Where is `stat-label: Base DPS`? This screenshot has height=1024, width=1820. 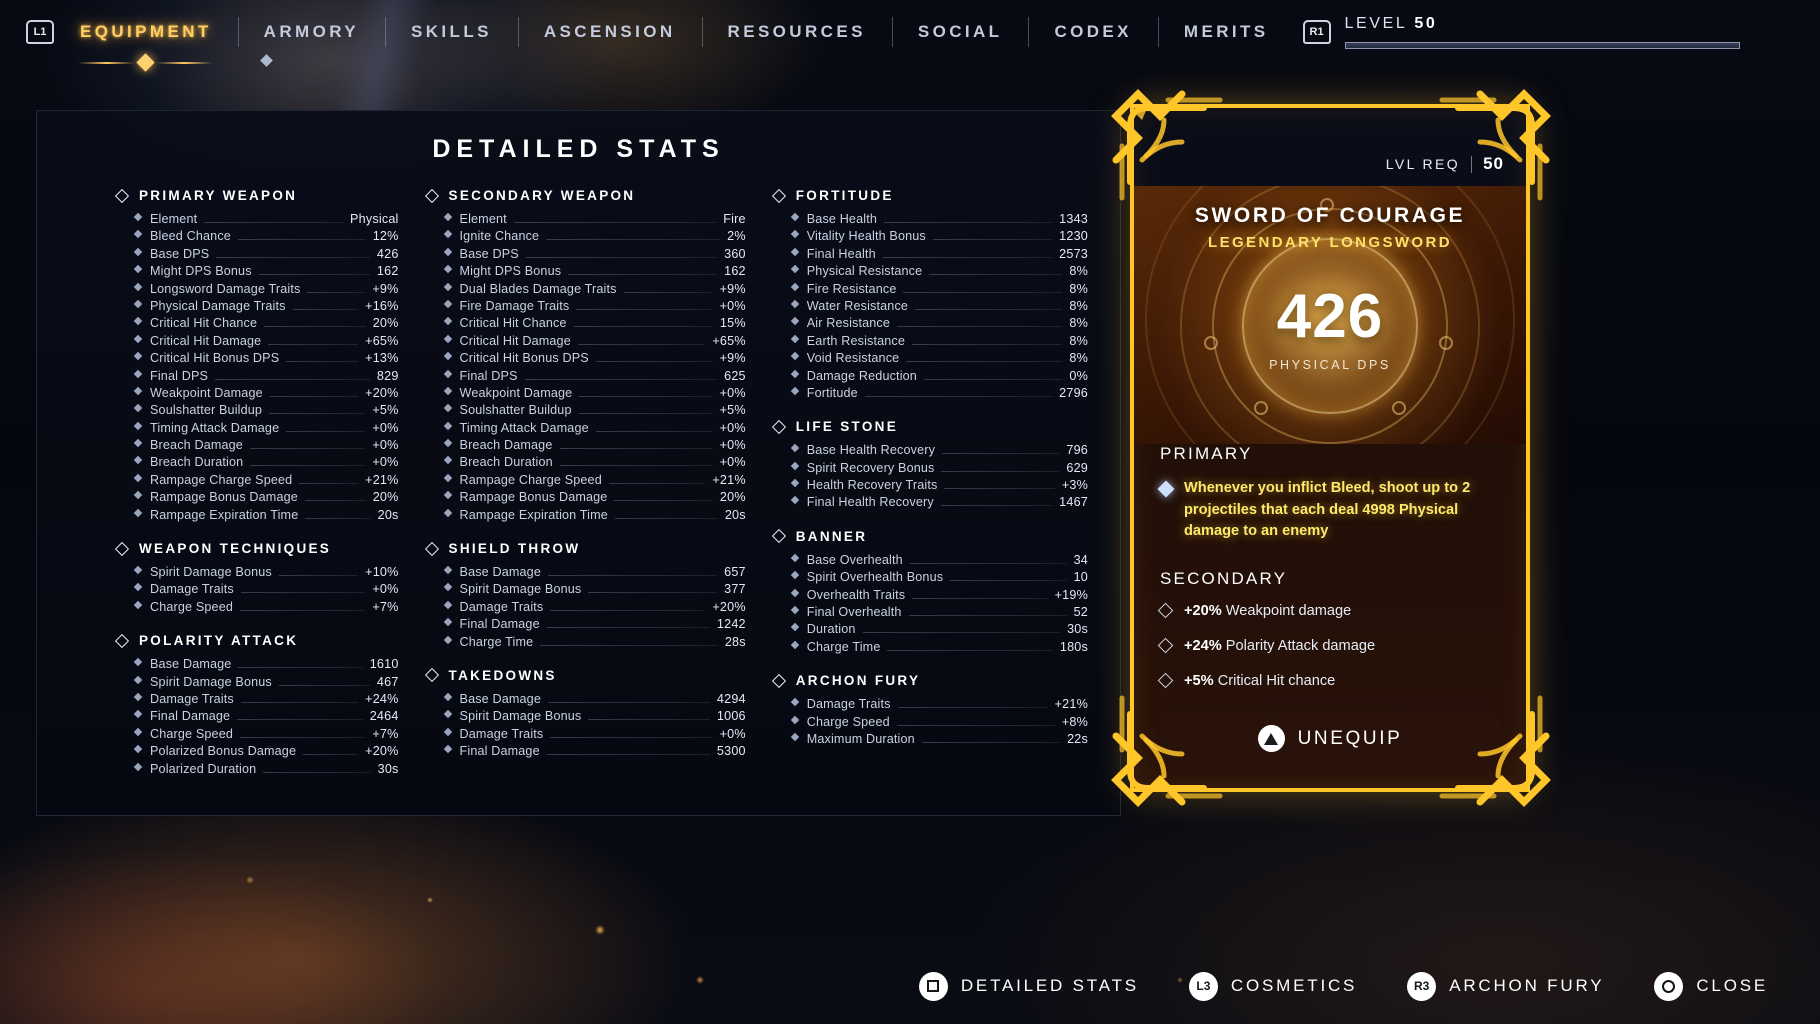 stat-label: Base DPS is located at coordinates (489, 253).